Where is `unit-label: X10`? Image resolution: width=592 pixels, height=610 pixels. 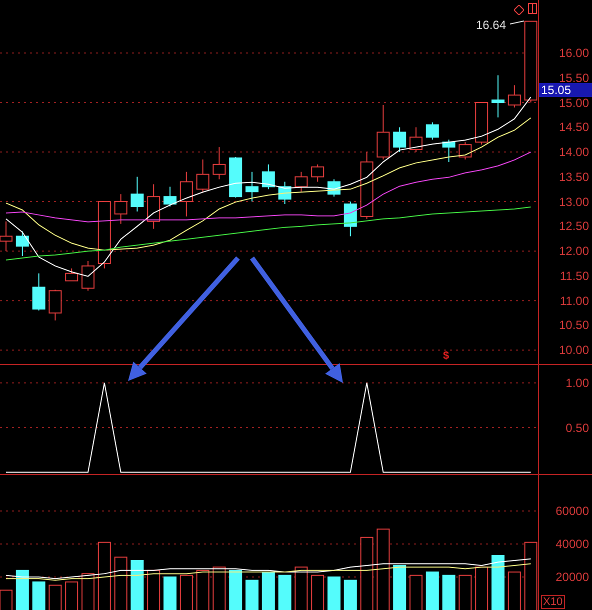 unit-label: X10 is located at coordinates (553, 602).